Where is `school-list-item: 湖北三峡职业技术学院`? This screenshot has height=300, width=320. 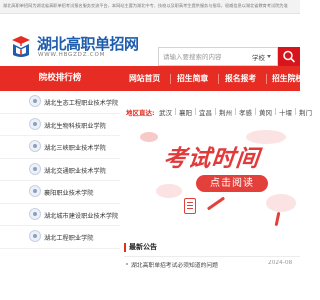 school-list-item: 湖北三峡职业技术学院 is located at coordinates (60, 147).